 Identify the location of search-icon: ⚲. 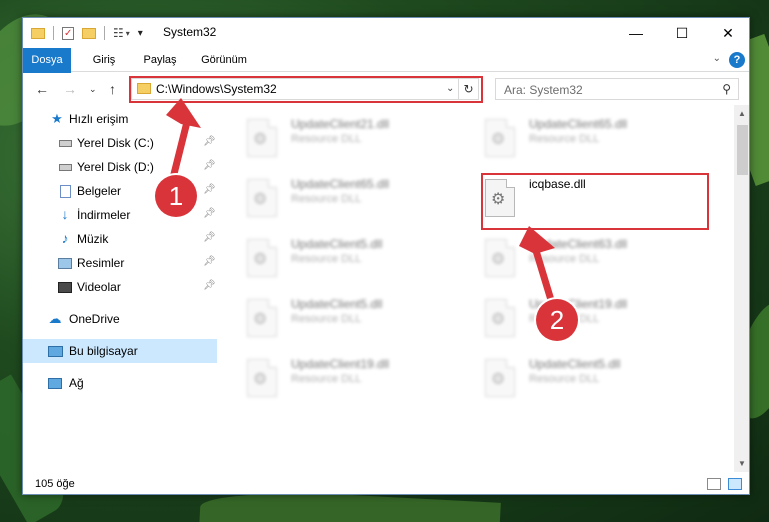
(726, 89).